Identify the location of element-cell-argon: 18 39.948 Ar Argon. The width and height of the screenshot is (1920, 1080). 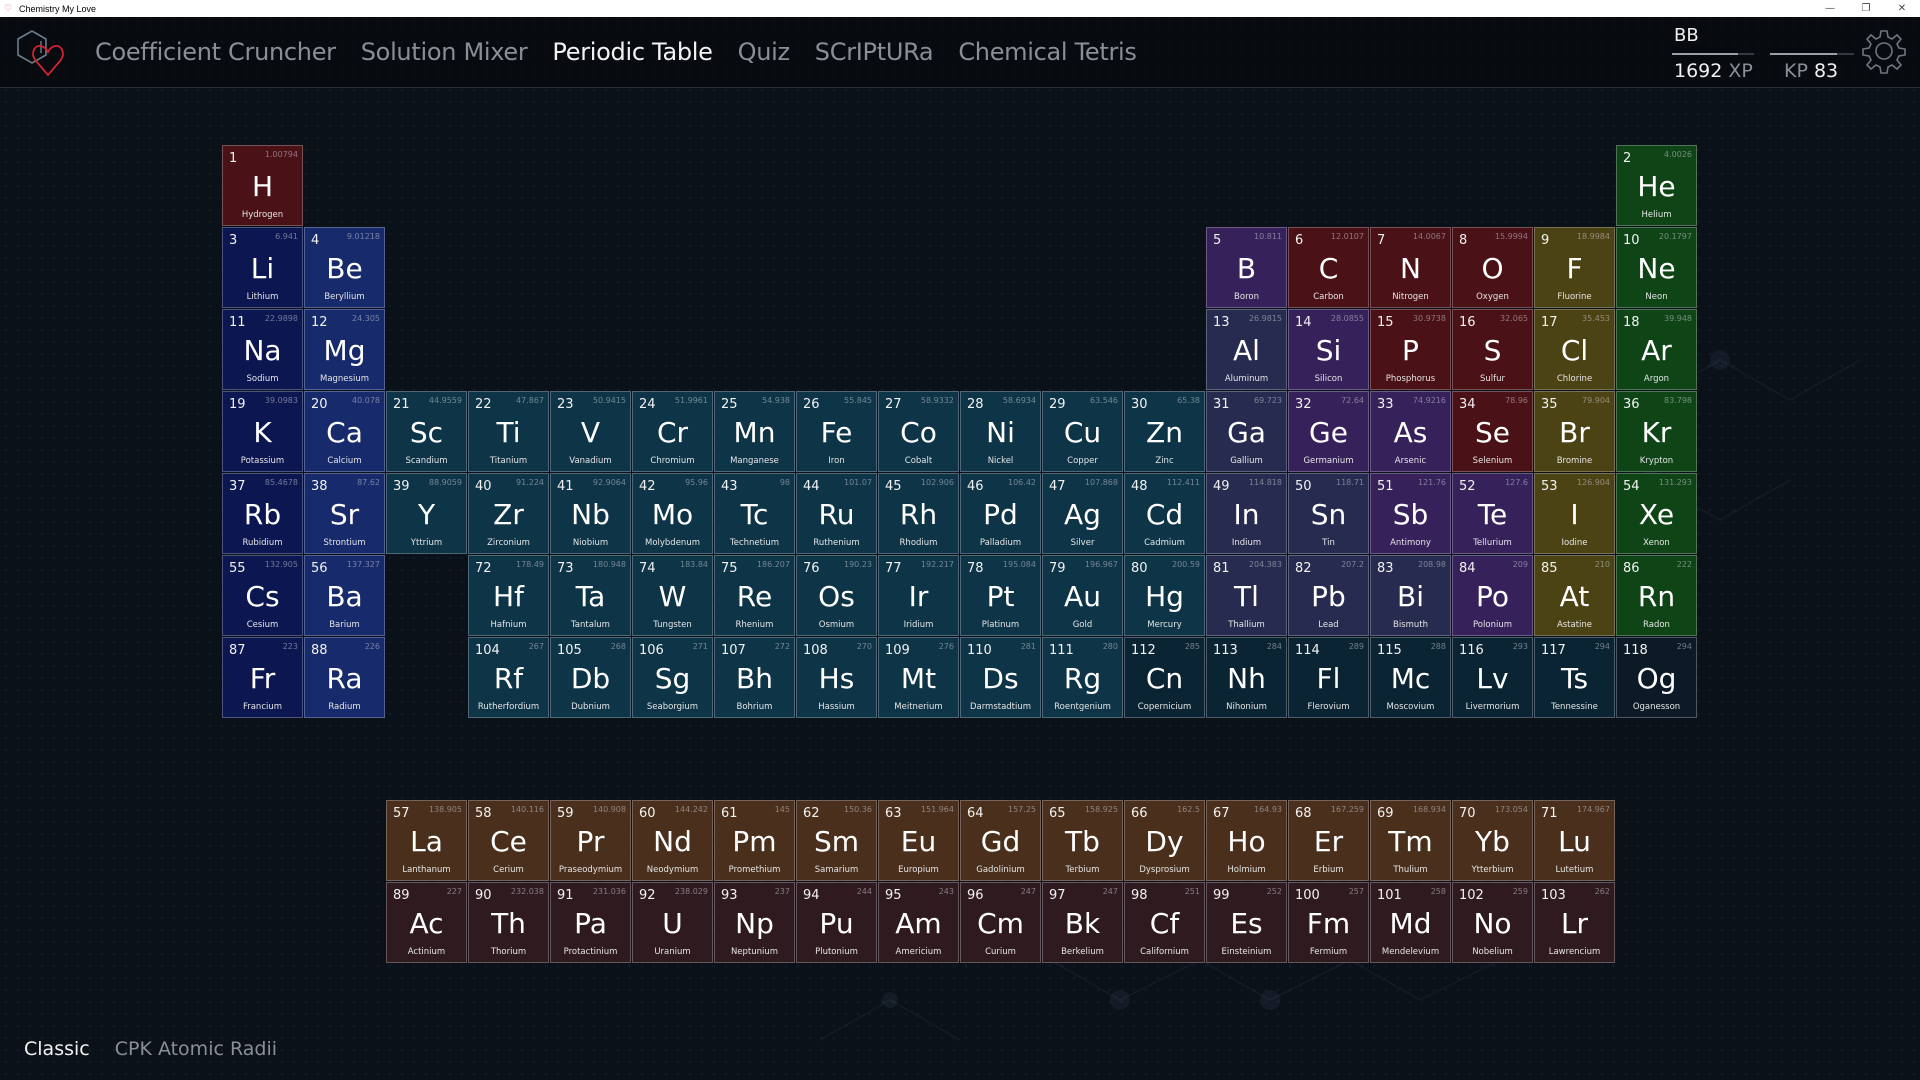
(1656, 349).